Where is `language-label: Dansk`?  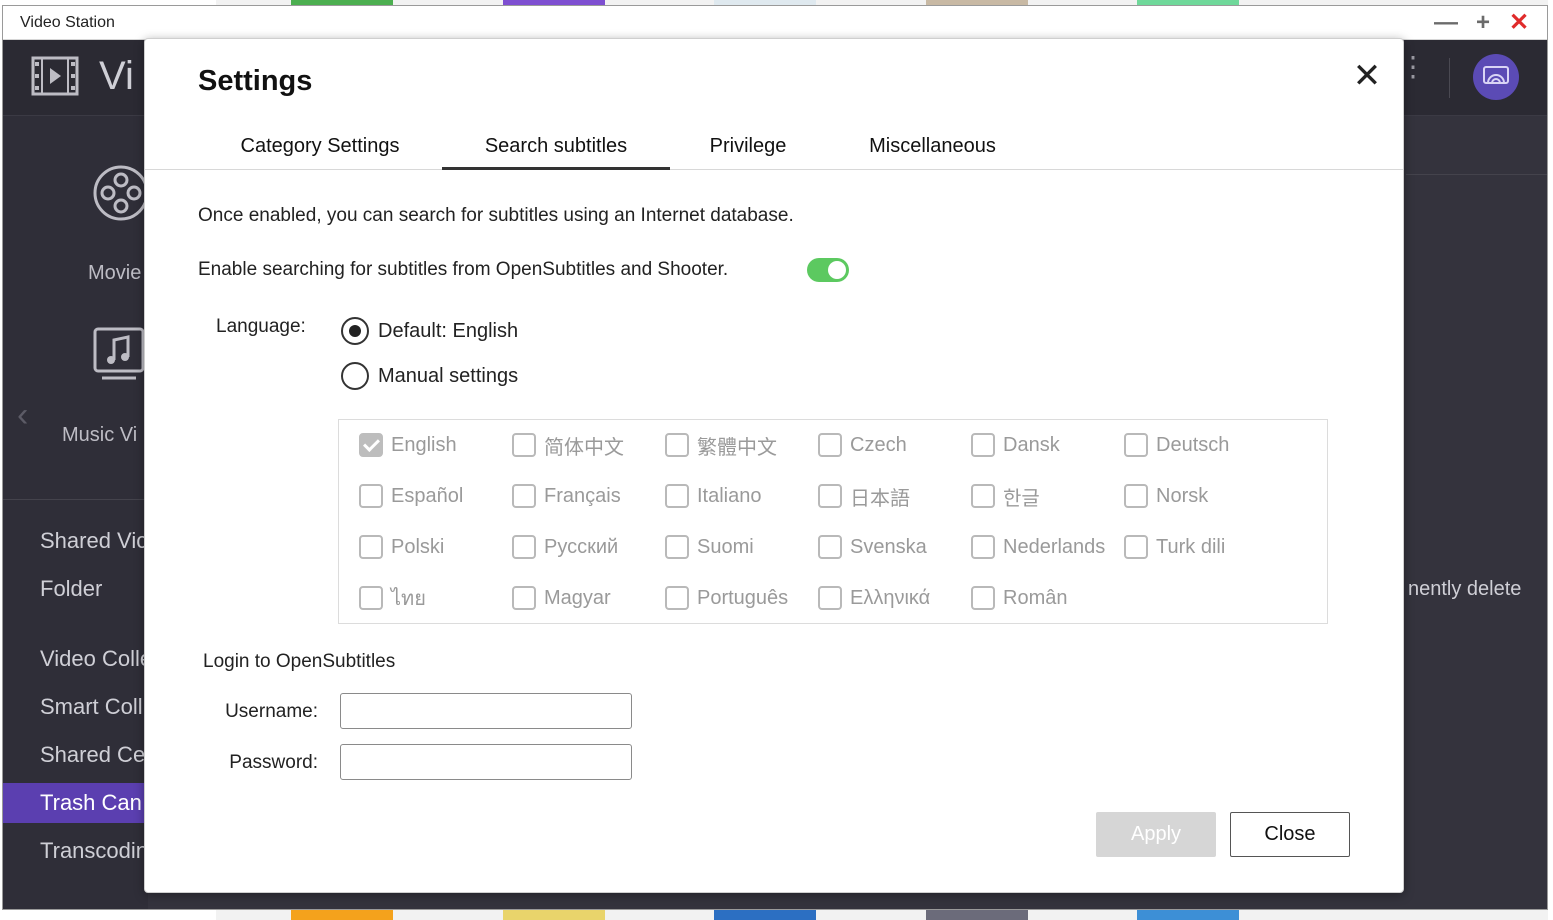
language-label: Dansk is located at coordinates (1031, 444).